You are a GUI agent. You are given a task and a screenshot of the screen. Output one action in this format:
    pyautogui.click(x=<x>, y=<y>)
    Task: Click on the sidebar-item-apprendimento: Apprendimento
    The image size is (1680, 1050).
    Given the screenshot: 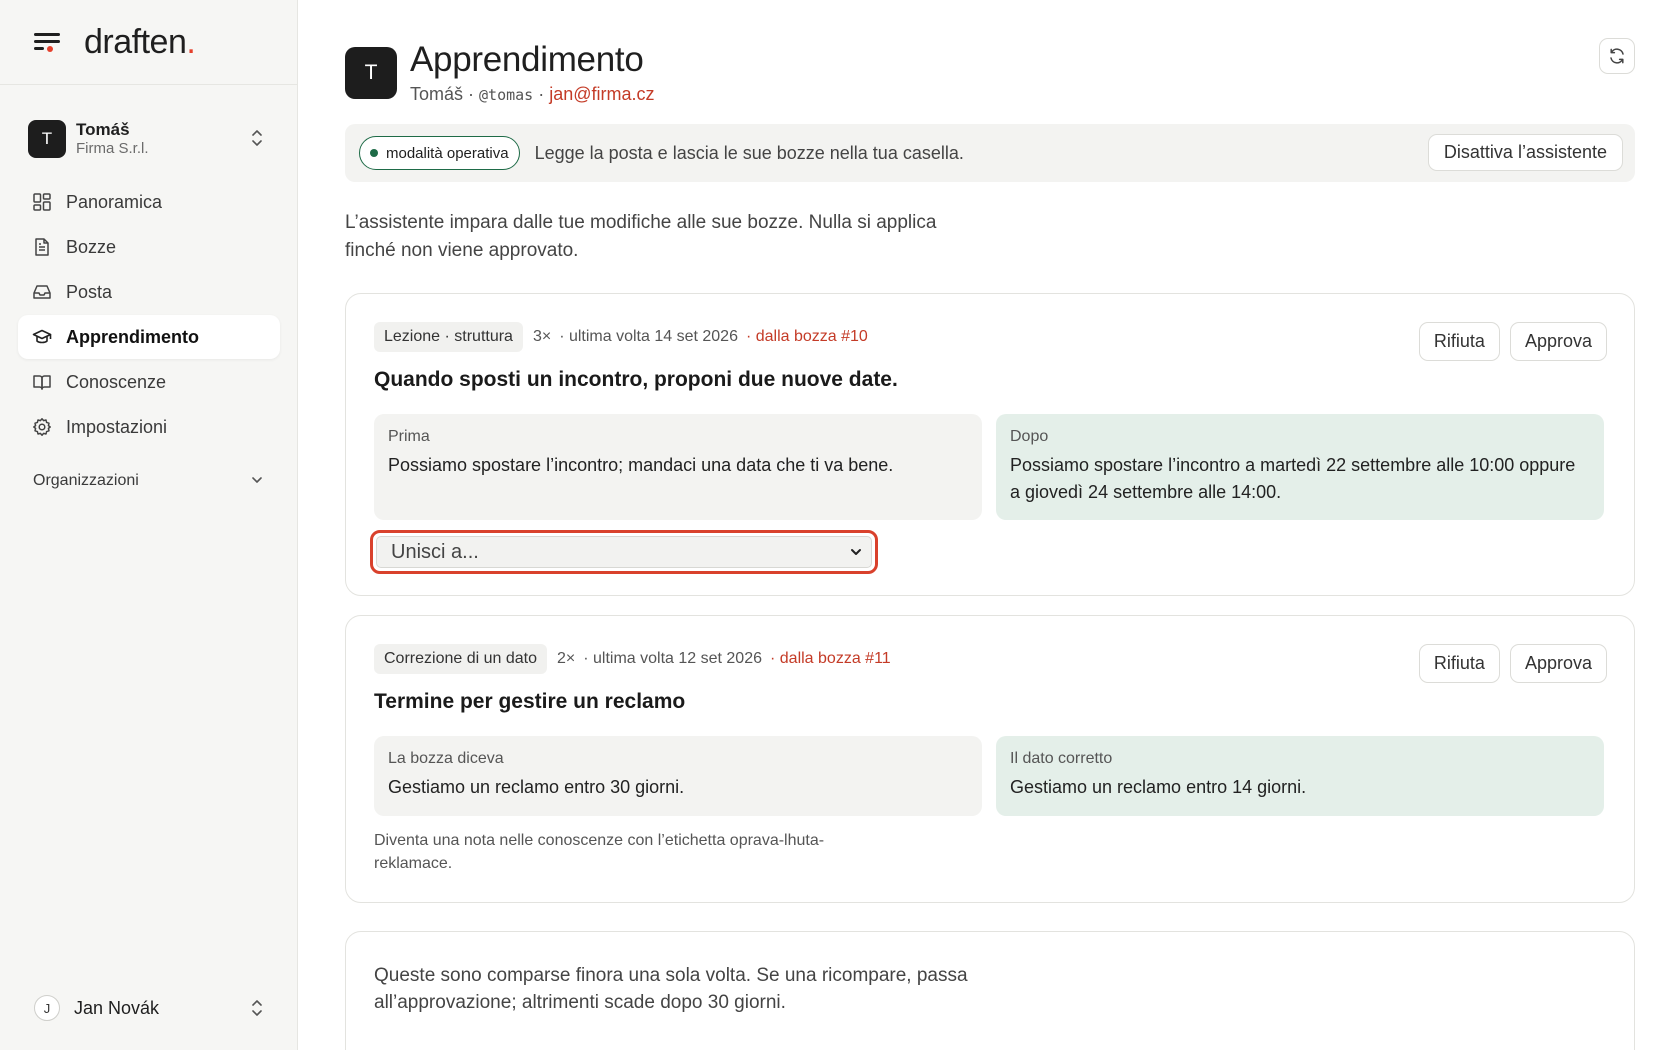 What is the action you would take?
    pyautogui.click(x=149, y=337)
    